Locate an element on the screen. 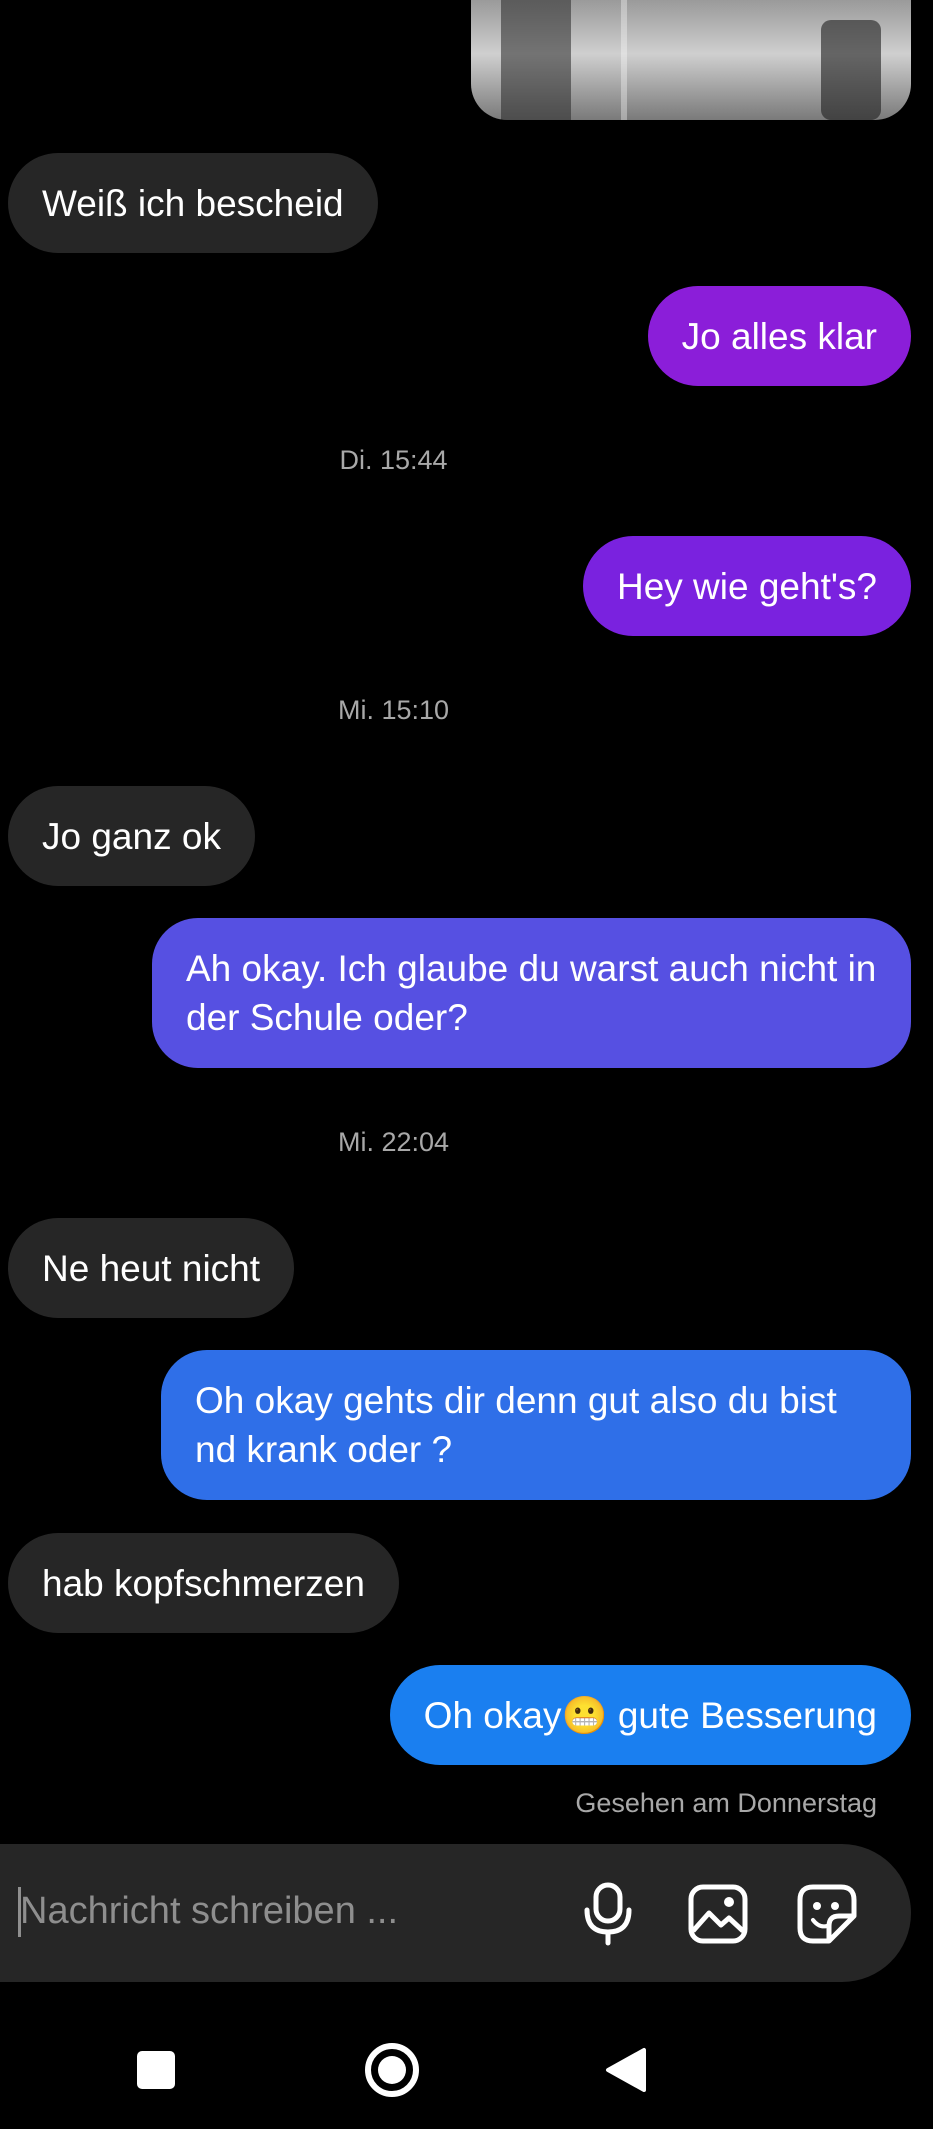  message-text: Hey wie geht's? is located at coordinates (746, 586).